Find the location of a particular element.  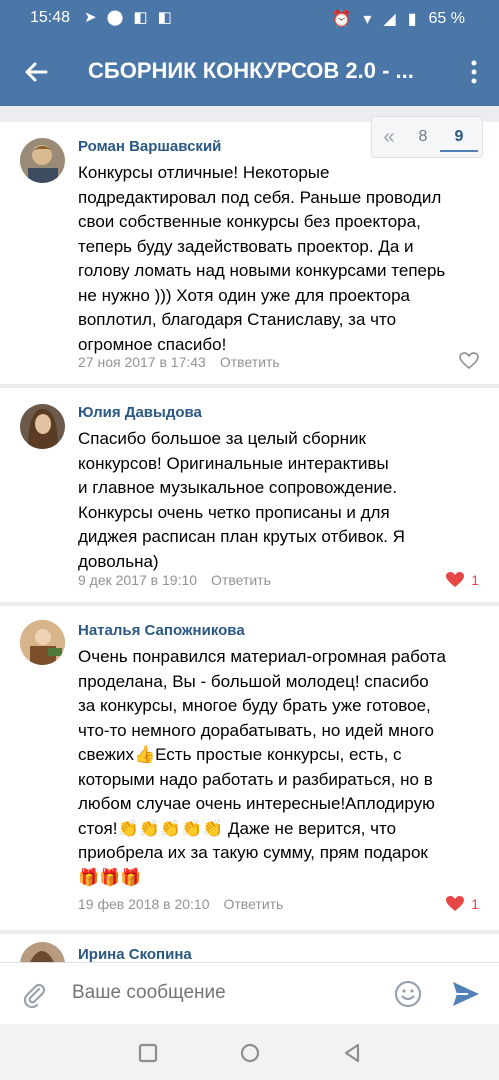

system-nav-bar is located at coordinates (249, 1052).